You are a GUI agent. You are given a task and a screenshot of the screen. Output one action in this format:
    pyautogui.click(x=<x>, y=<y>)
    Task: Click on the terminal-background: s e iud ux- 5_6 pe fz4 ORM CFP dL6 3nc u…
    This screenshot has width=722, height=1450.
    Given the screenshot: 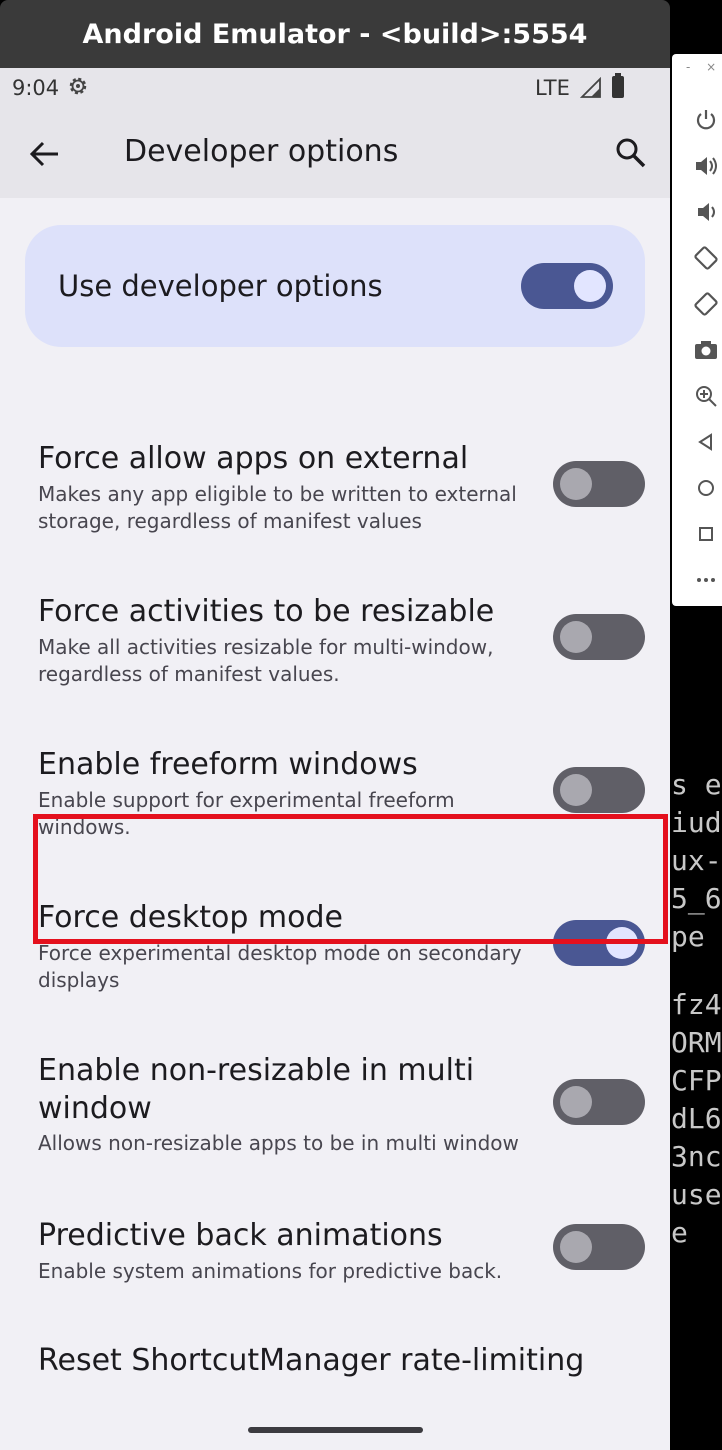 What is the action you would take?
    pyautogui.click(x=696, y=1028)
    